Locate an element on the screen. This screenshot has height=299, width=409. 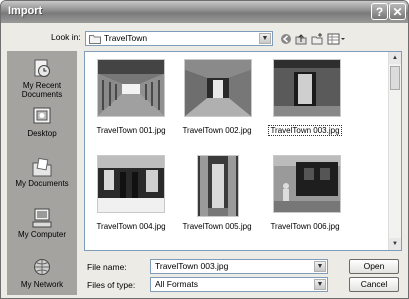
recent-documents-icon is located at coordinates (42, 68).